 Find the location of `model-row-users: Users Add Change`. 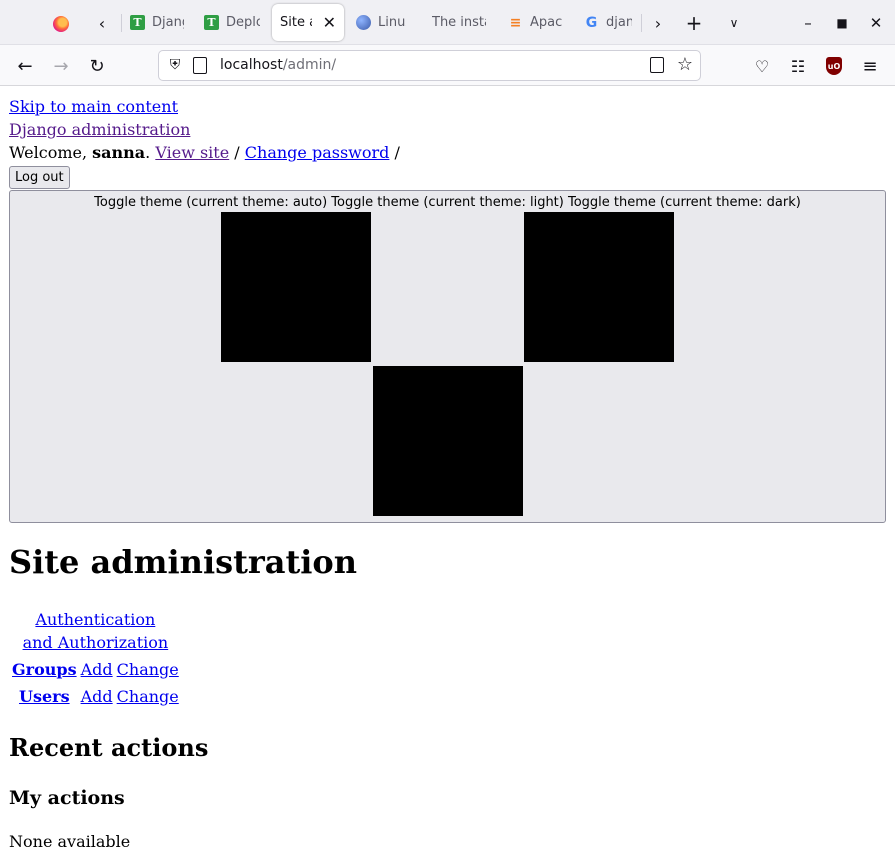

model-row-users: Users Add Change is located at coordinates (95, 696).